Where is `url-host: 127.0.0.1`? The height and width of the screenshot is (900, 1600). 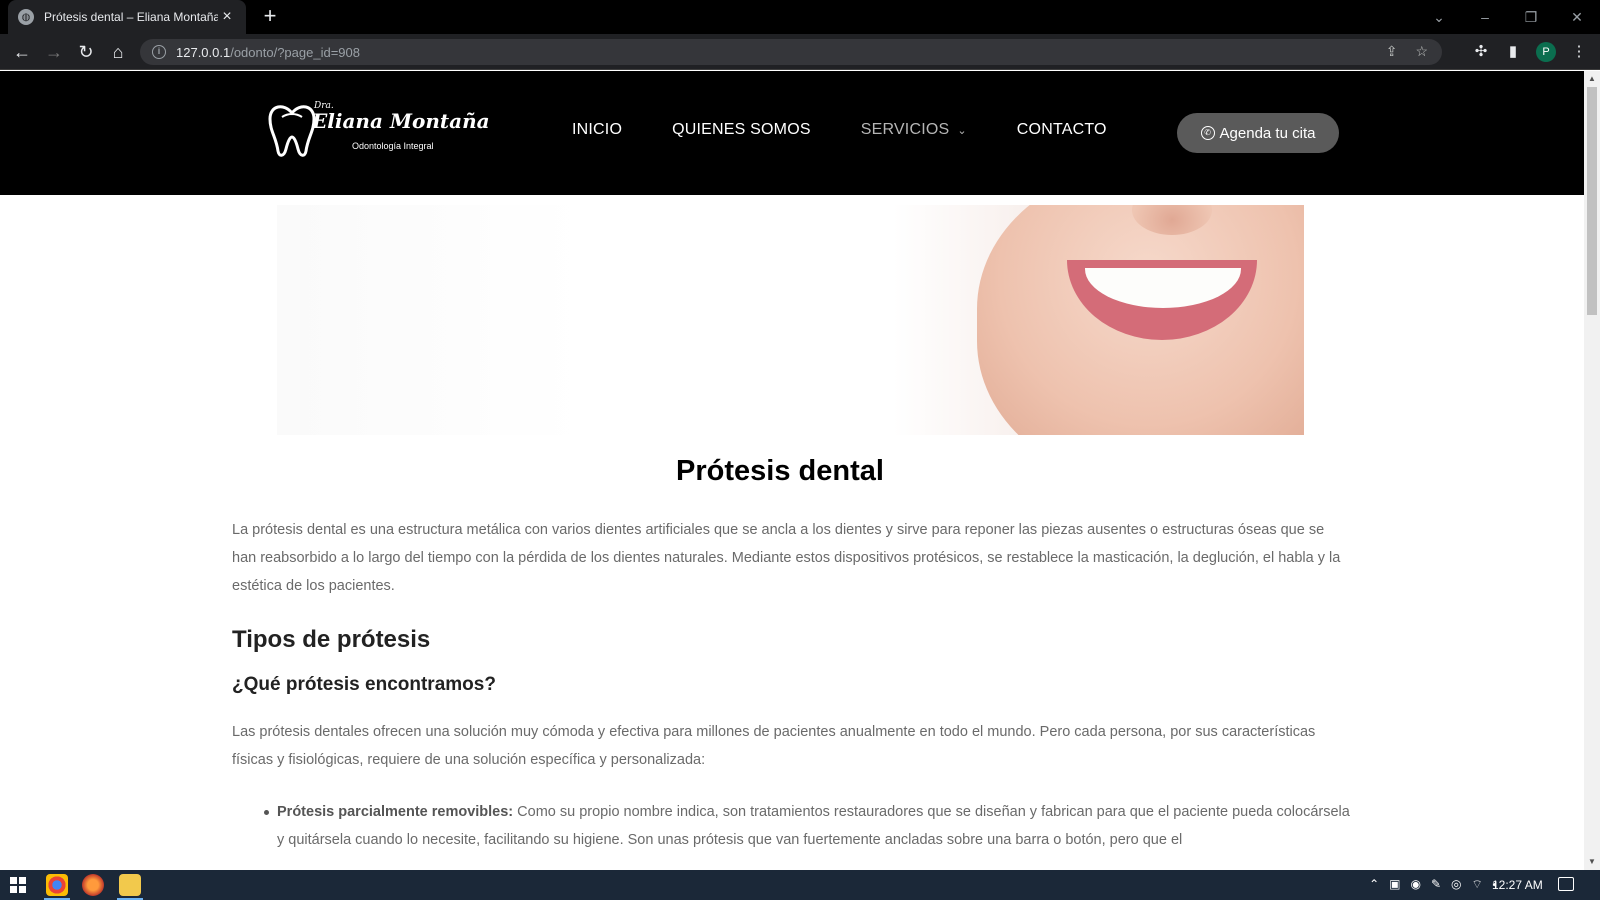 url-host: 127.0.0.1 is located at coordinates (203, 52).